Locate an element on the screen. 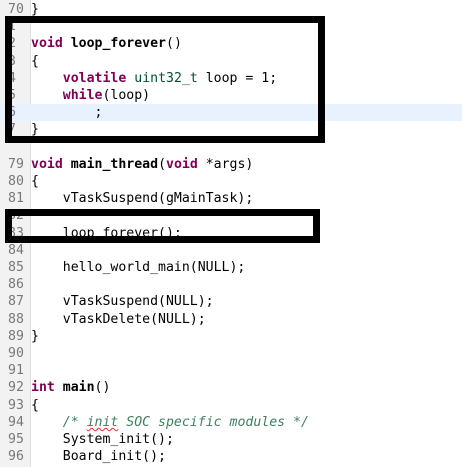  code-line: 70} is located at coordinates (231, 9).